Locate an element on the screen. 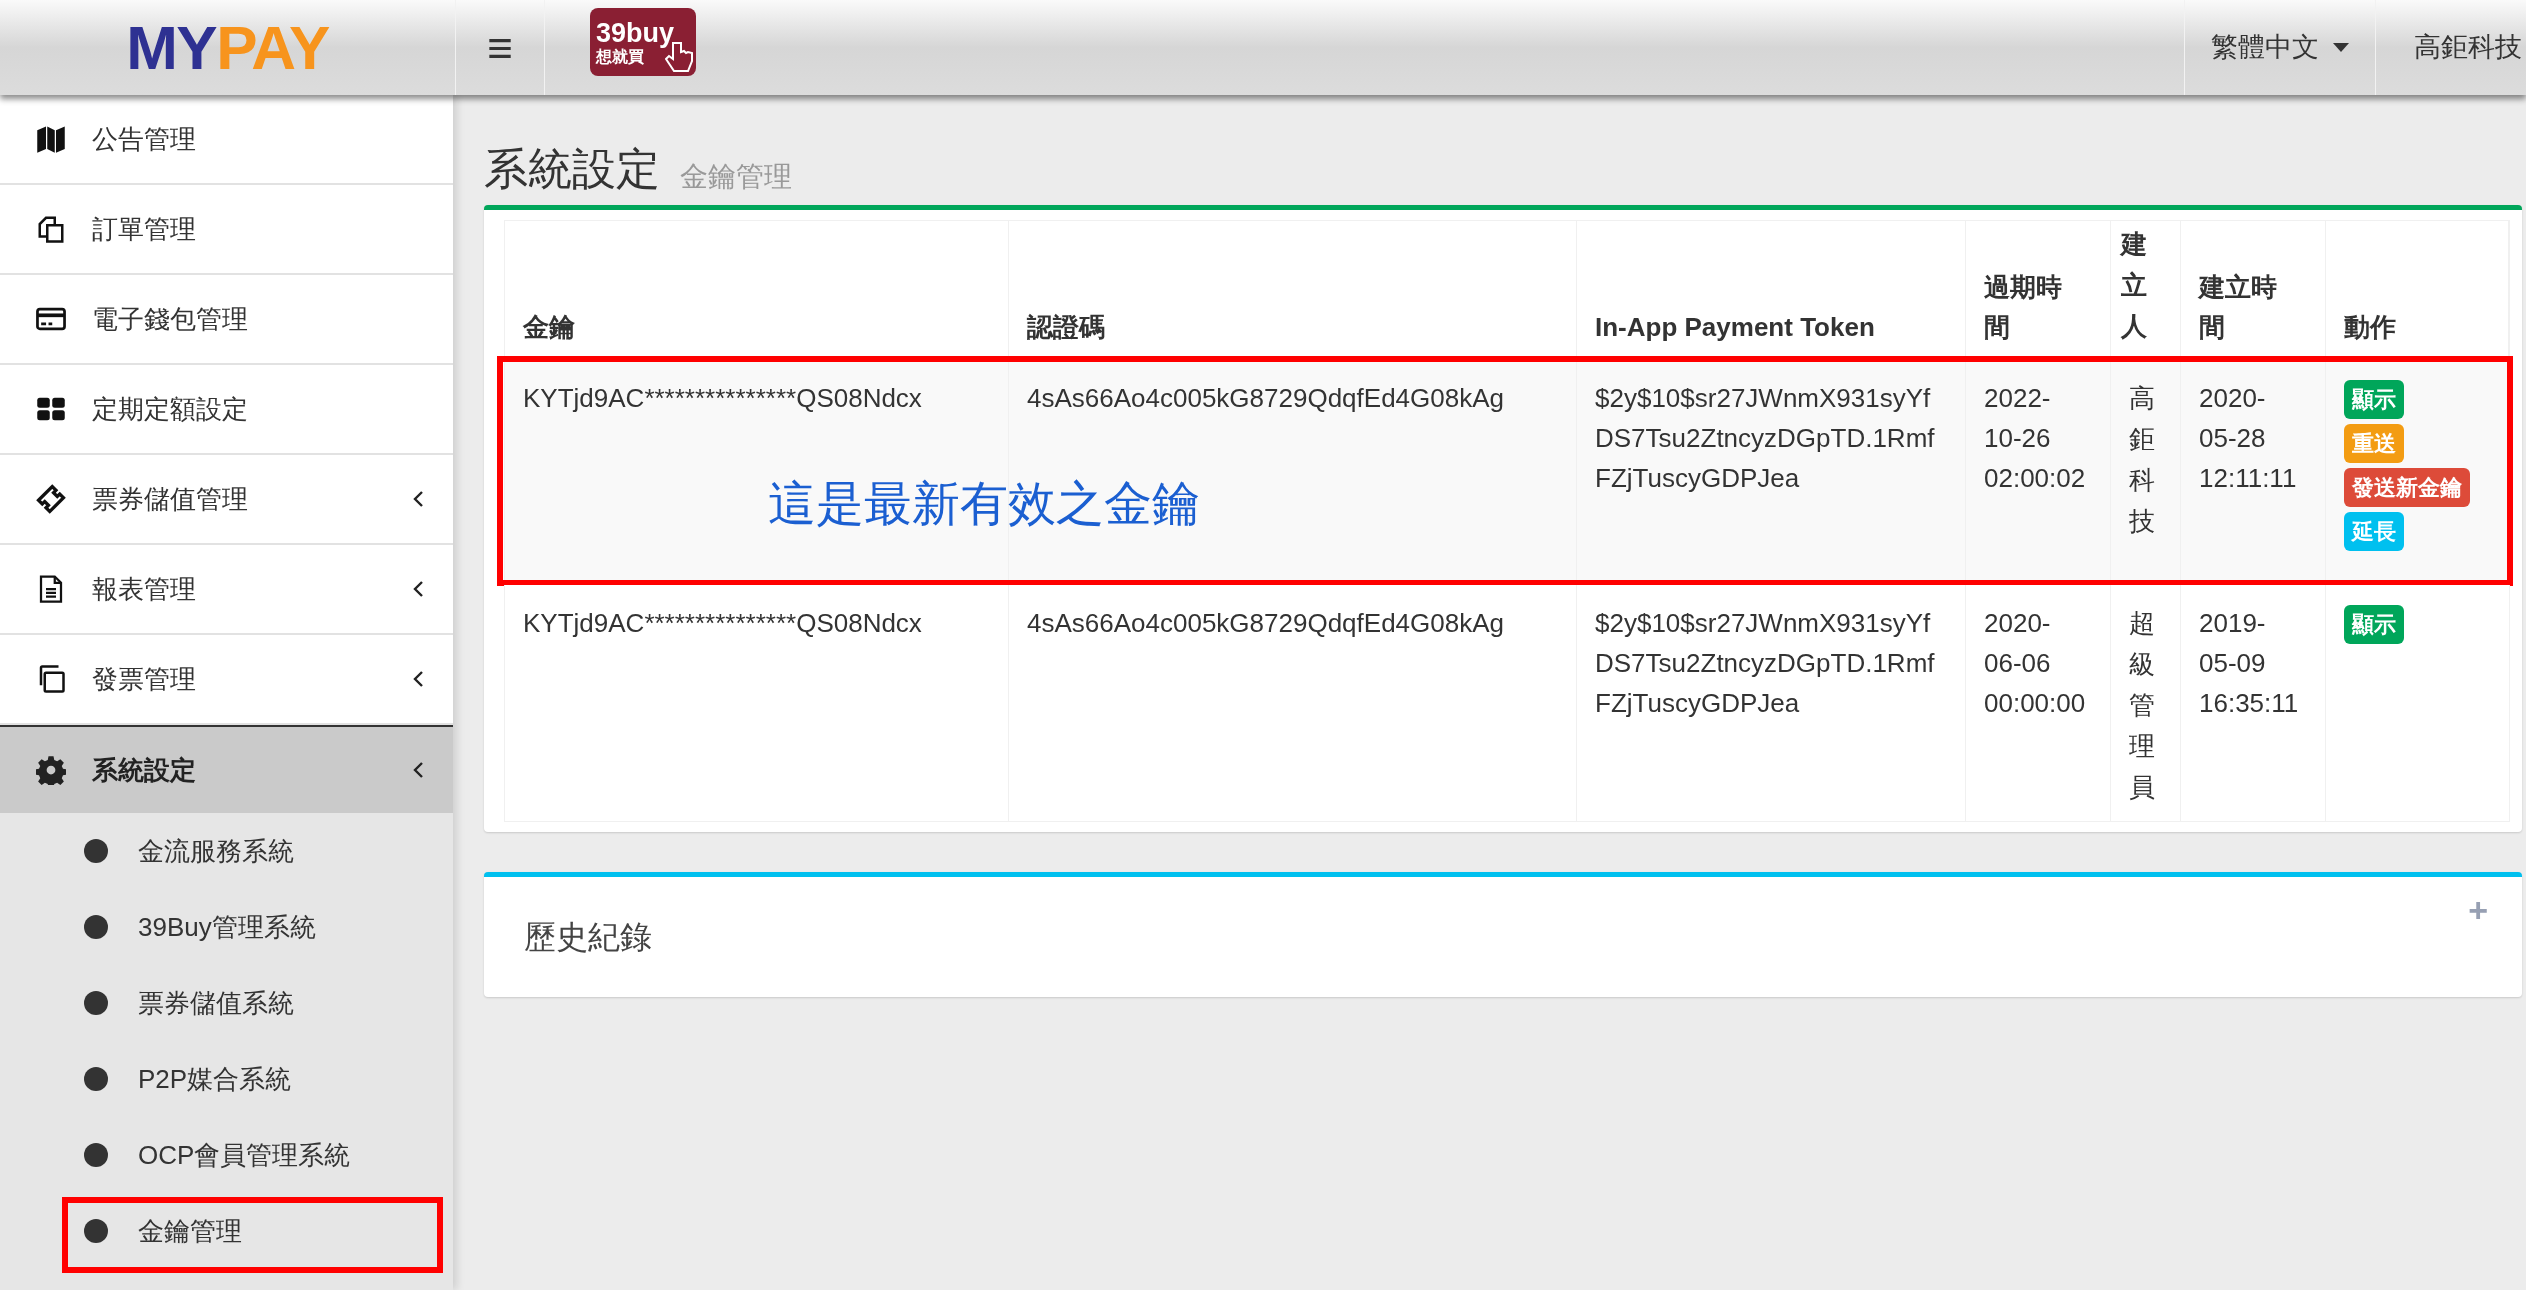  table-cell-text: 高鉅科技 is located at coordinates (2142, 460).